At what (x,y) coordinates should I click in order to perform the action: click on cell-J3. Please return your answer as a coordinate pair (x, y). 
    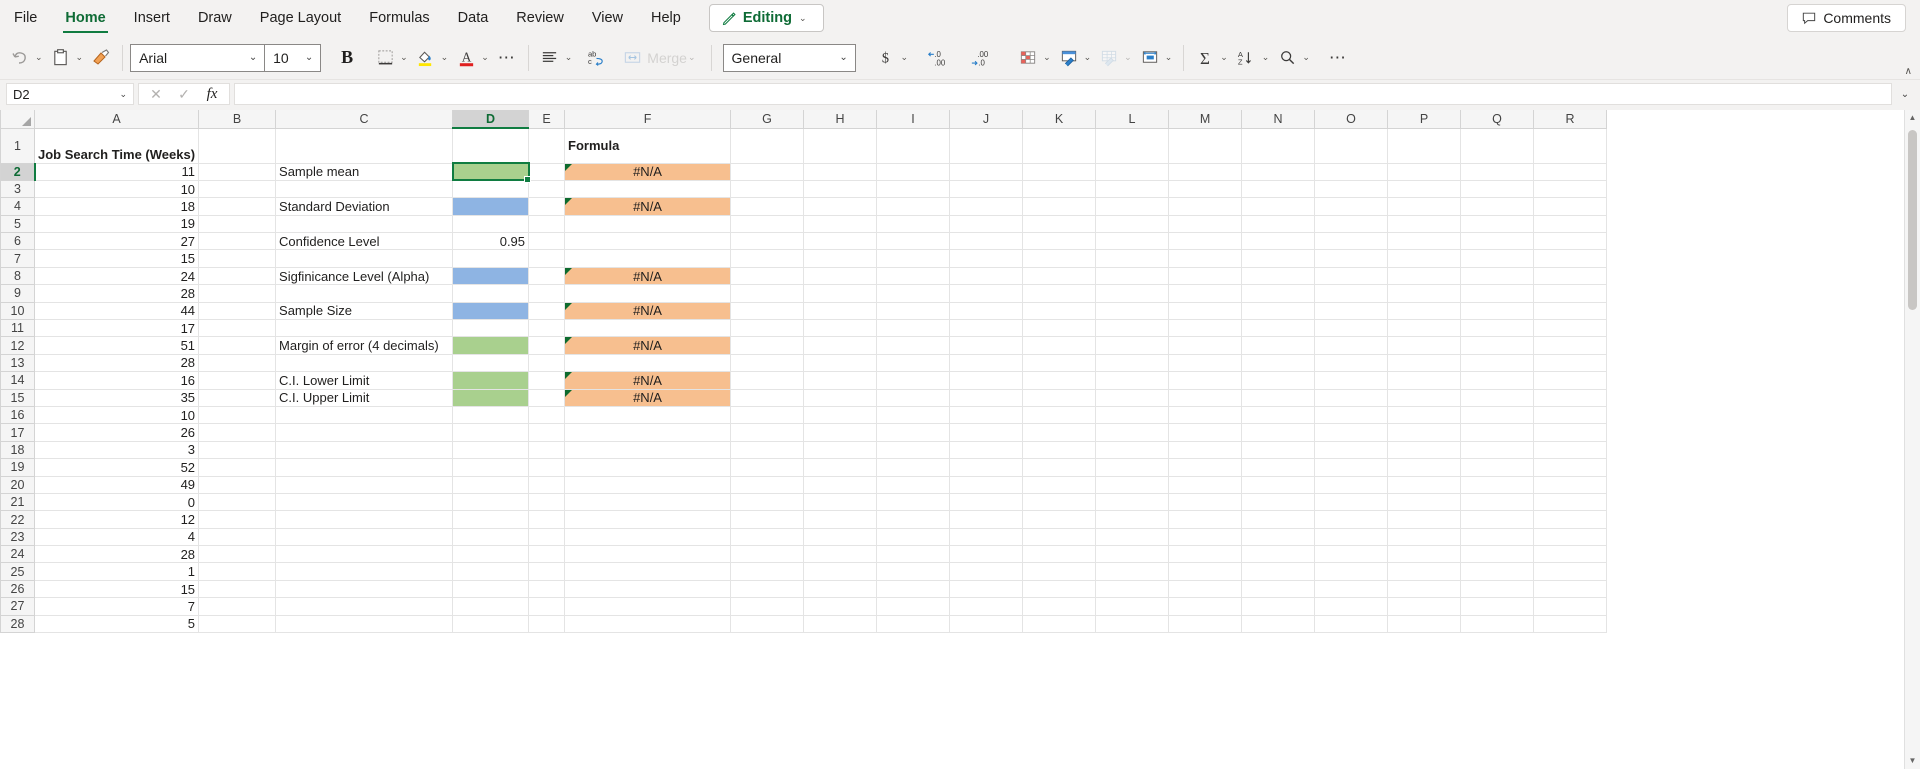
    Looking at the image, I should click on (986, 189).